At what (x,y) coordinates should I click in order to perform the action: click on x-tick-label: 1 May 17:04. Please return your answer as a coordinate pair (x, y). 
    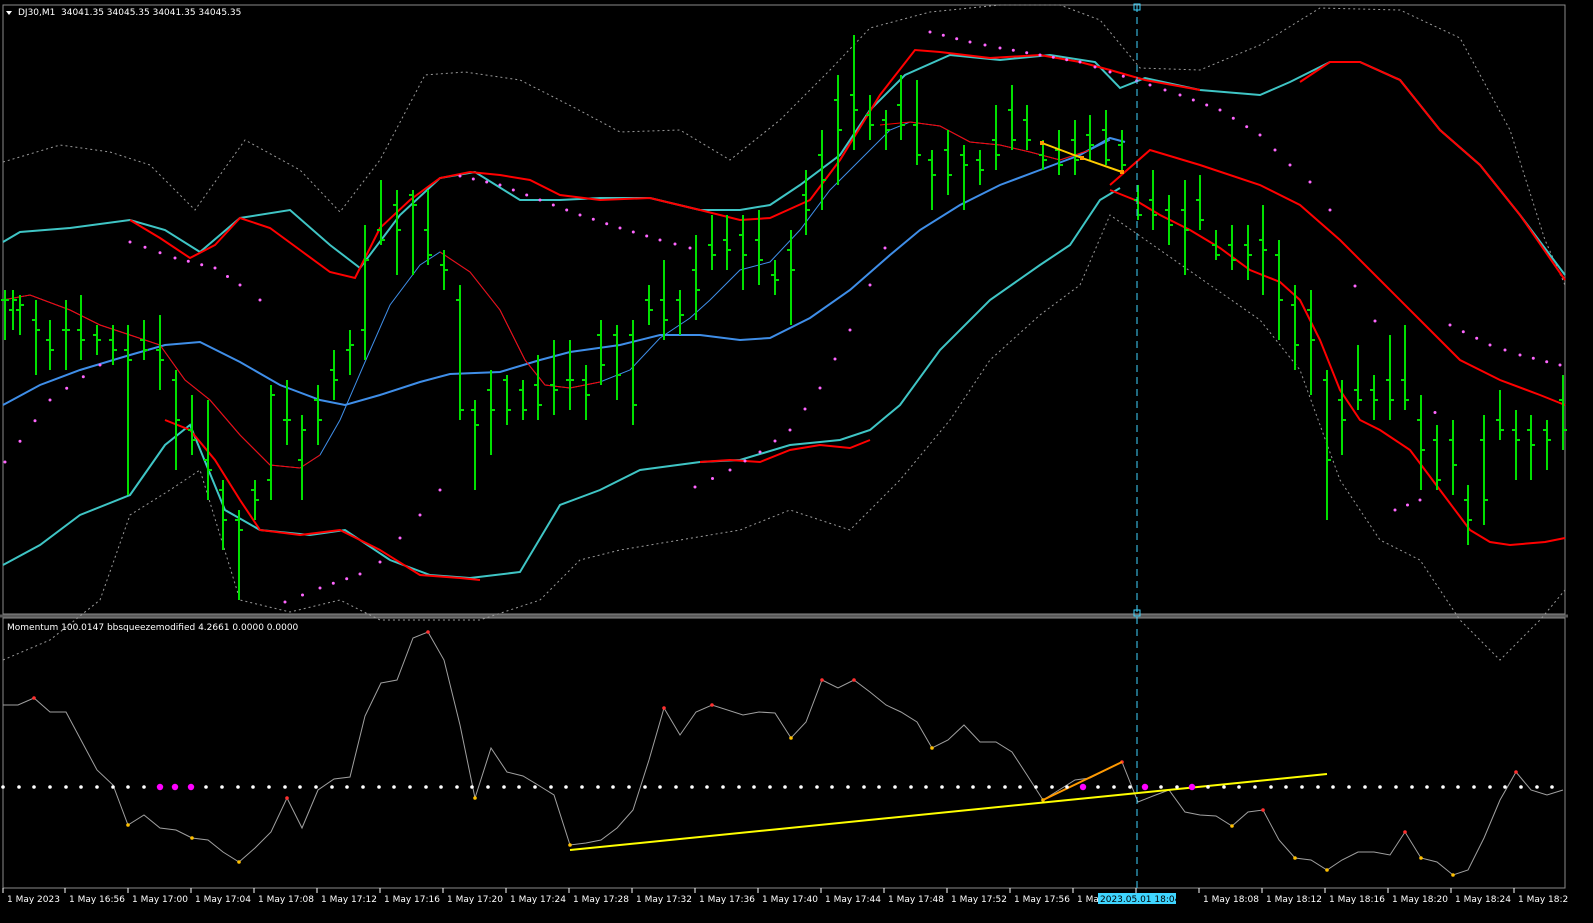
    Looking at the image, I should click on (223, 900).